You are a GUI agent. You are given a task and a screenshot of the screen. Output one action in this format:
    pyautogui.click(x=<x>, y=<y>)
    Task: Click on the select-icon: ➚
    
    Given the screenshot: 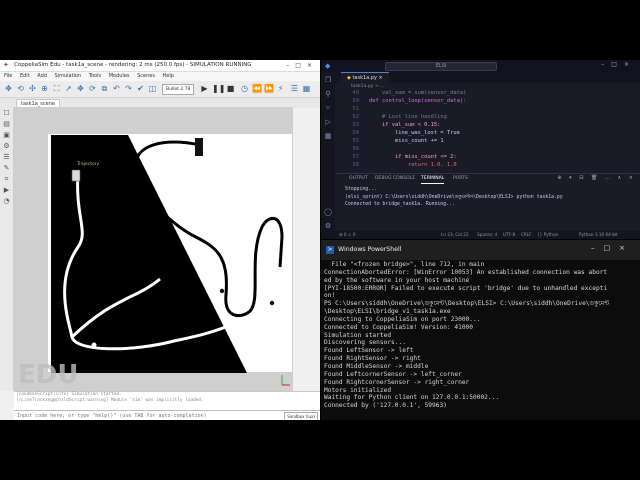 What is the action you would take?
    pyautogui.click(x=68, y=88)
    